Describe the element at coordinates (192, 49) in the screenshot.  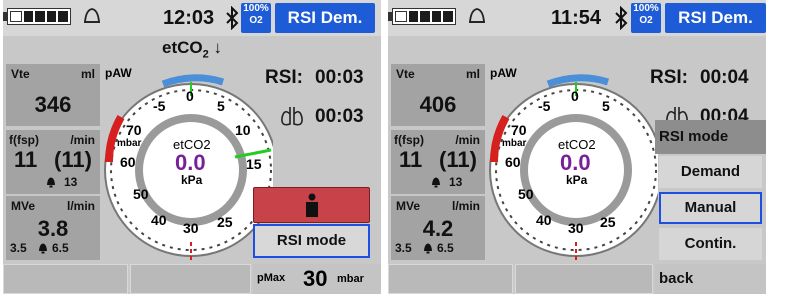
I see `subtitle-etco2: etCO2 ↓` at that location.